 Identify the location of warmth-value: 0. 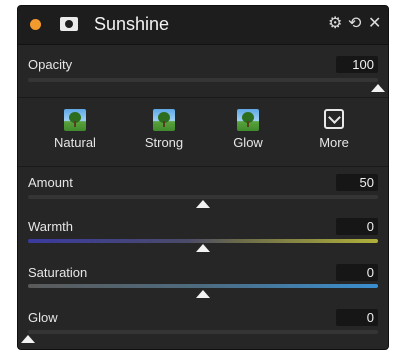
(357, 226).